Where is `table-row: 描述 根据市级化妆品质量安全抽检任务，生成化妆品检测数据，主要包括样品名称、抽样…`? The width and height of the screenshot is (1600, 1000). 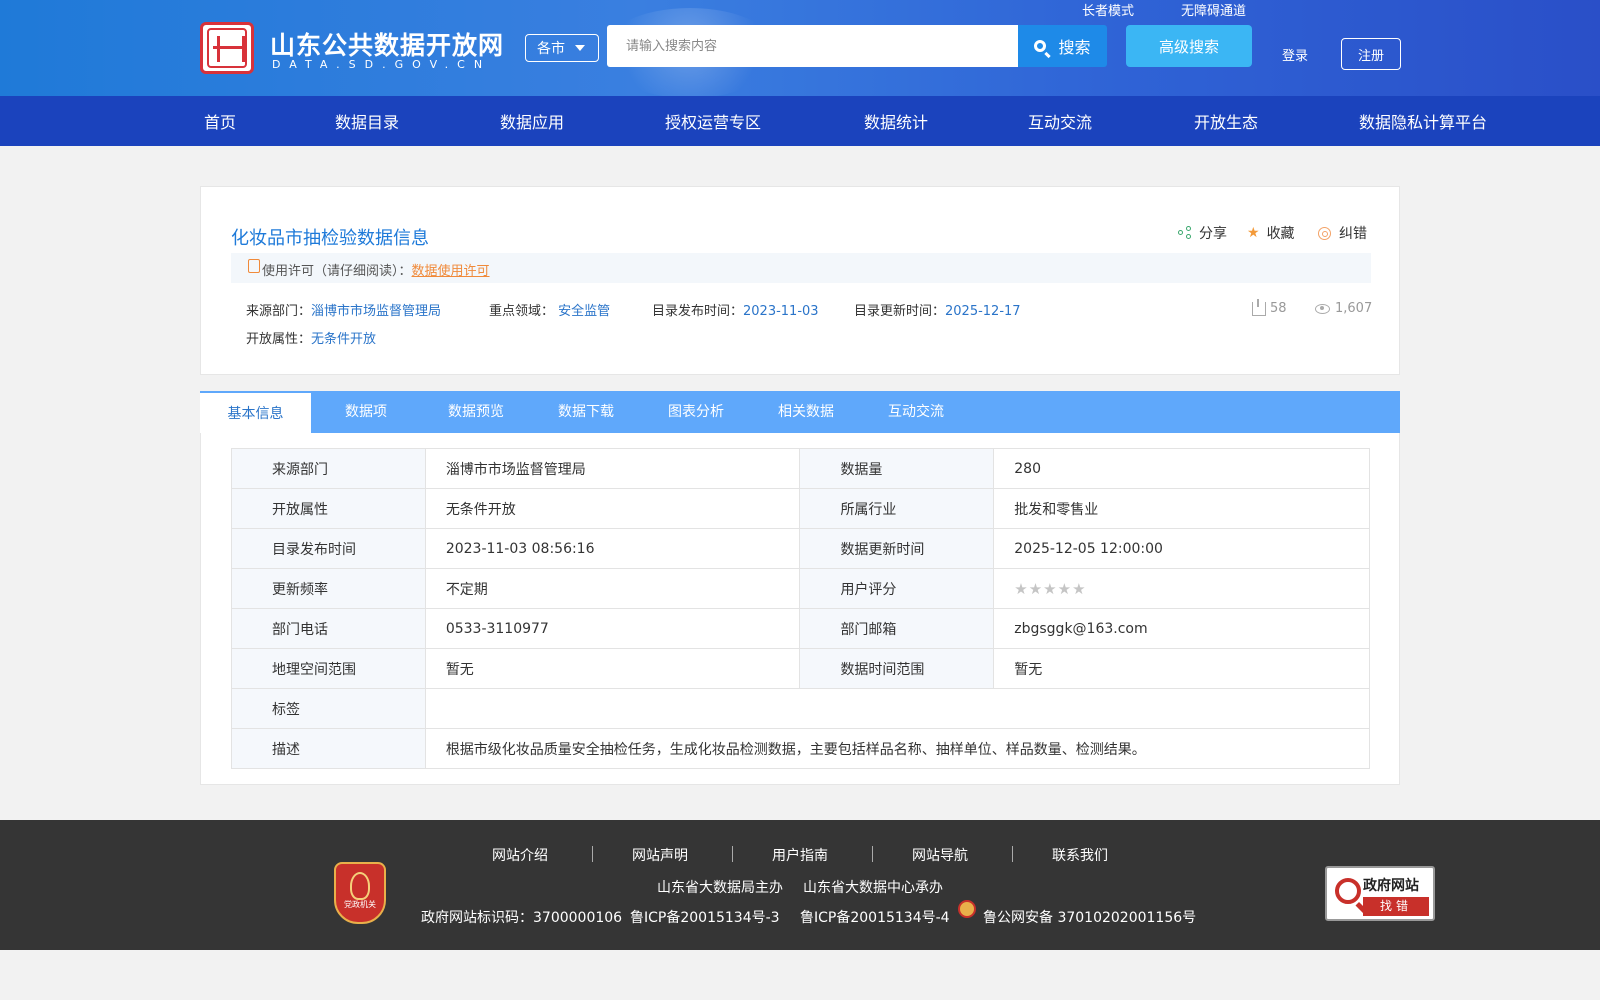
table-row: 描述 根据市级化妆品质量安全抽检任务，生成化妆品检测数据，主要包括样品名称、抽样… is located at coordinates (801, 748).